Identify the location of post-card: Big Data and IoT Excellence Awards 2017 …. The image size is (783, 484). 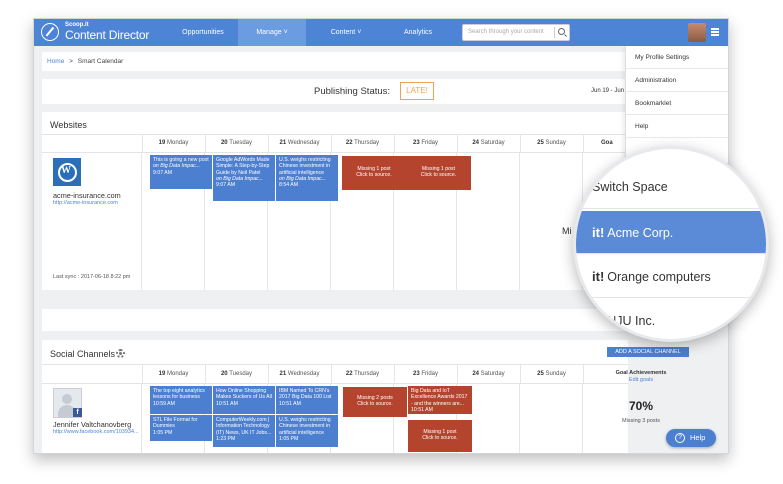
(440, 400).